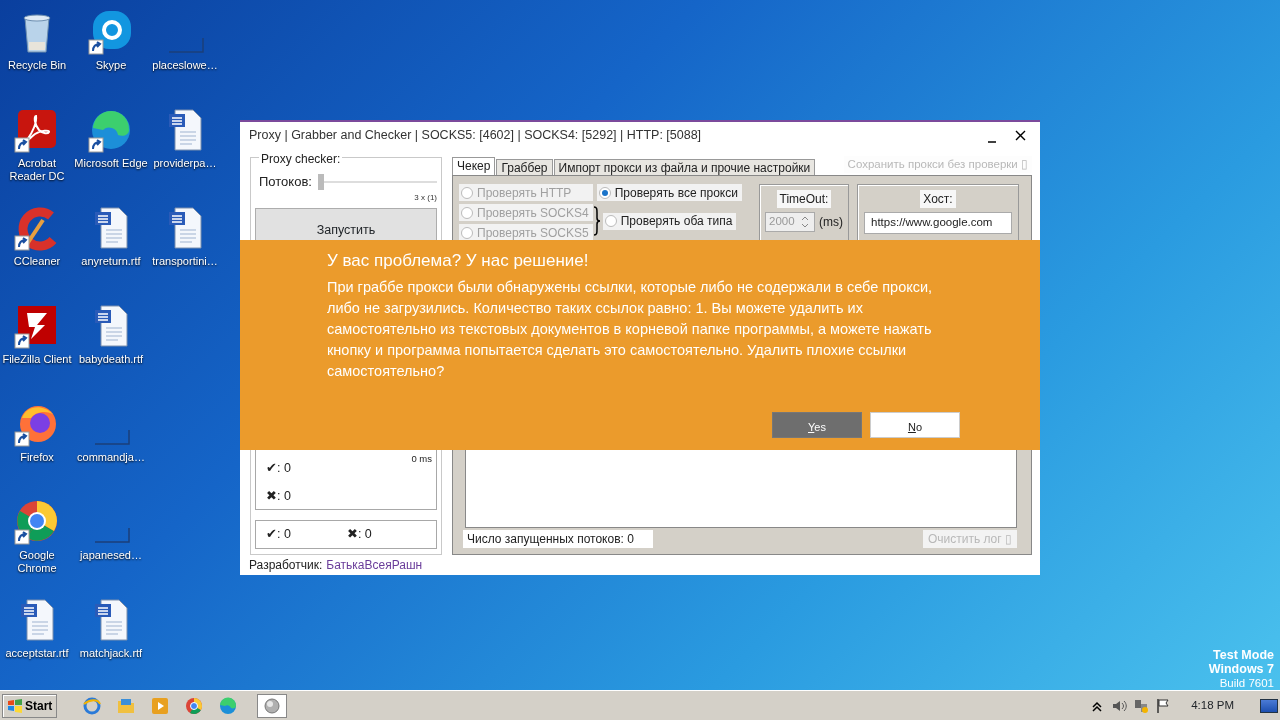 The height and width of the screenshot is (720, 1280). What do you see at coordinates (279, 496) in the screenshot?
I see `stat-count: ✖: 0` at bounding box center [279, 496].